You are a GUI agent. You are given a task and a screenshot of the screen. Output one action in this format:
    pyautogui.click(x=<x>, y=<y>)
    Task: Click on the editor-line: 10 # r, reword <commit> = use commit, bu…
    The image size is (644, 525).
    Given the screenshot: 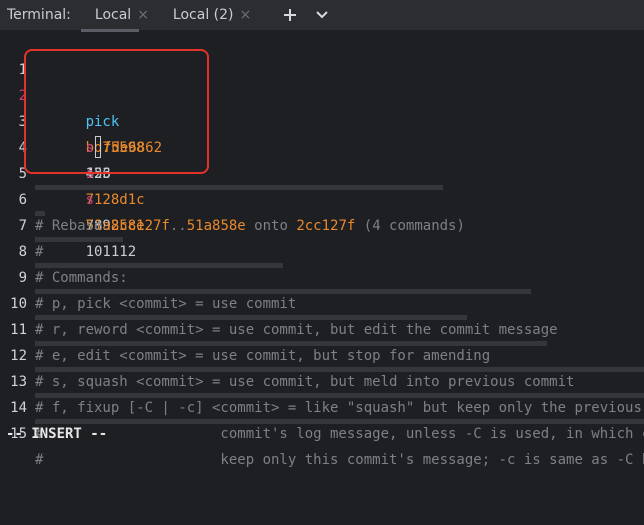 What is the action you would take?
    pyautogui.click(x=322, y=301)
    